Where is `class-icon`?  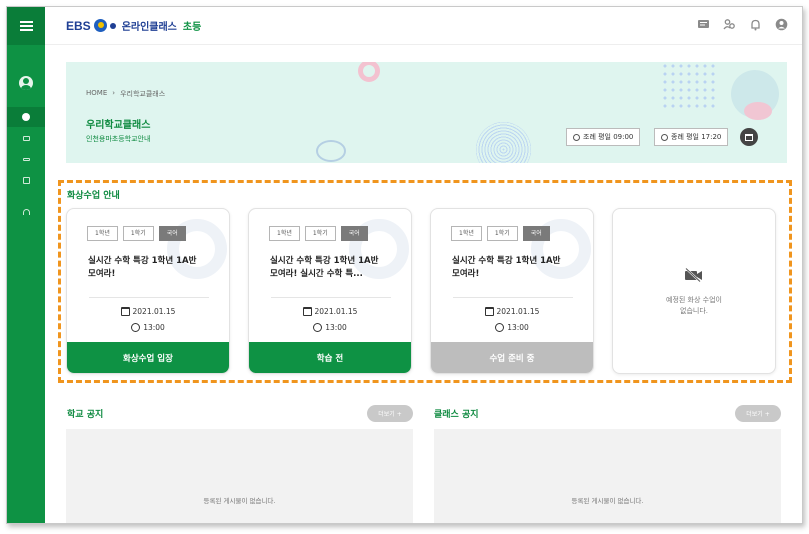 class-icon is located at coordinates (26, 117).